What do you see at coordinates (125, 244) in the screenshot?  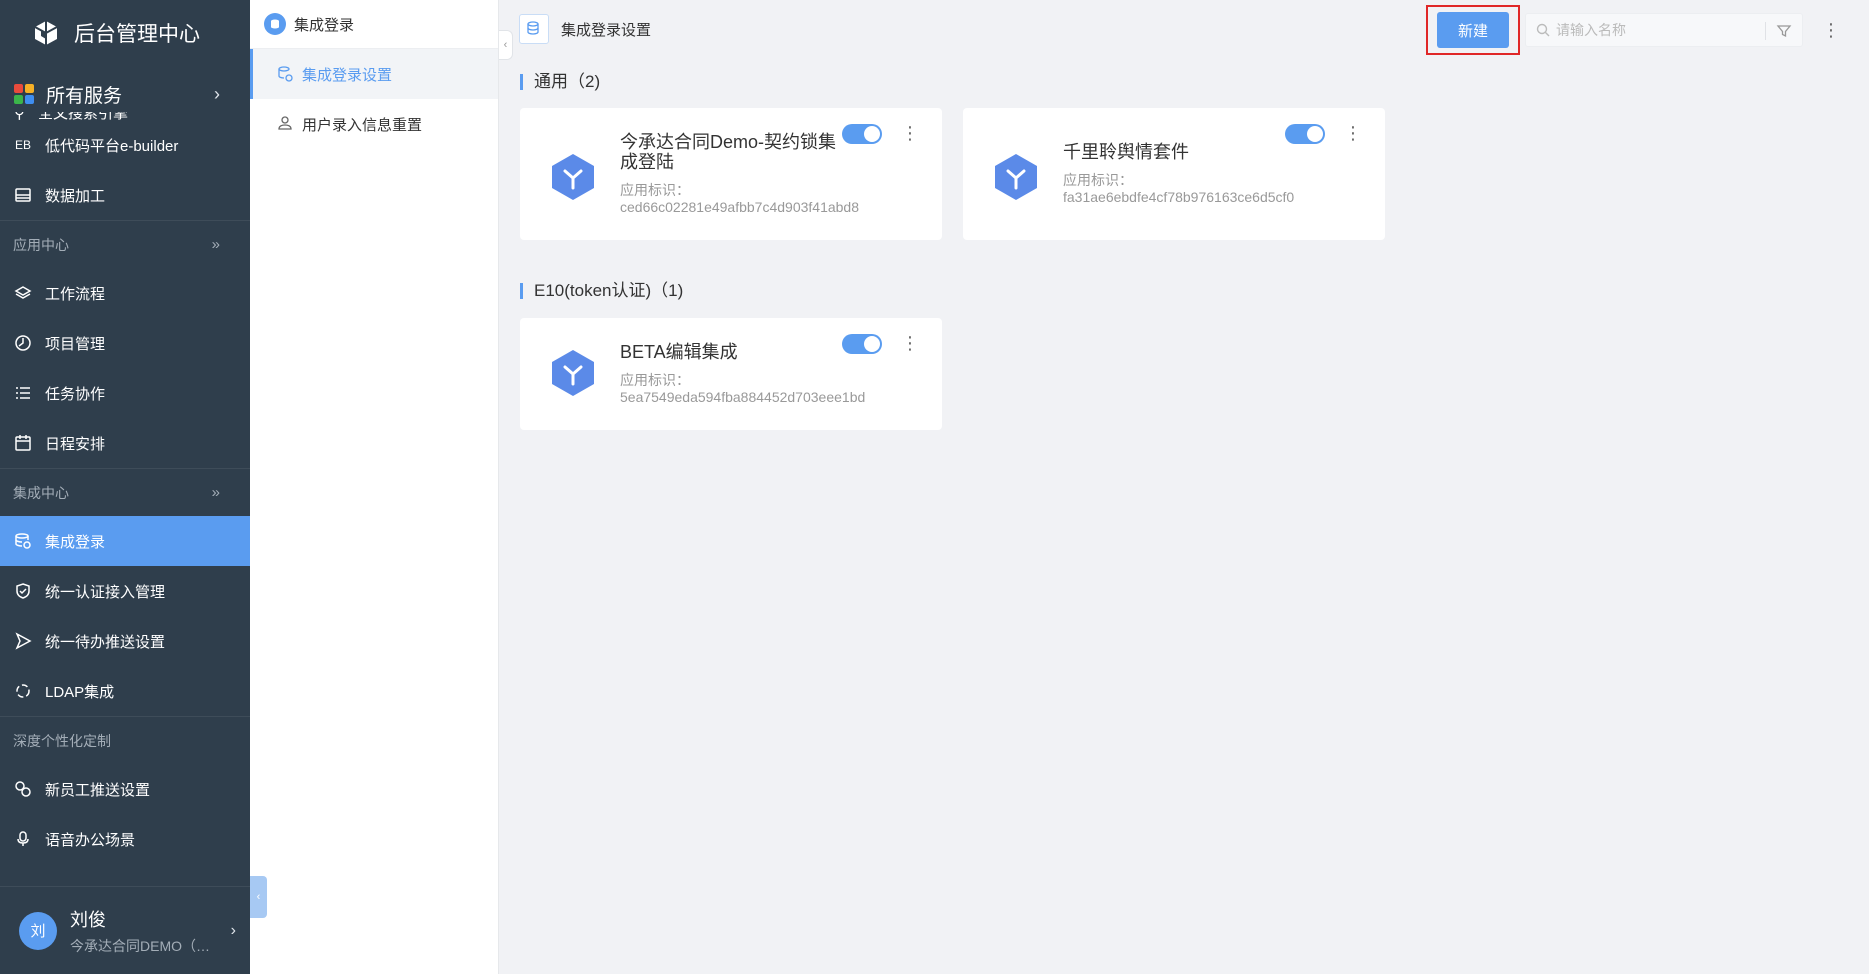 I see `group-app-center: 应用中心 »` at bounding box center [125, 244].